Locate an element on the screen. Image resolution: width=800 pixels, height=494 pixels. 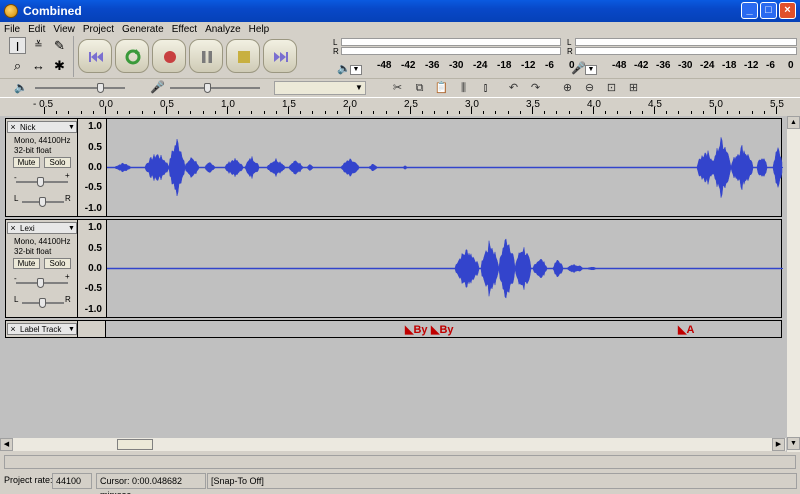
horizontal-scrollbar: ◀ ▶ is located at coordinates (393, 444).